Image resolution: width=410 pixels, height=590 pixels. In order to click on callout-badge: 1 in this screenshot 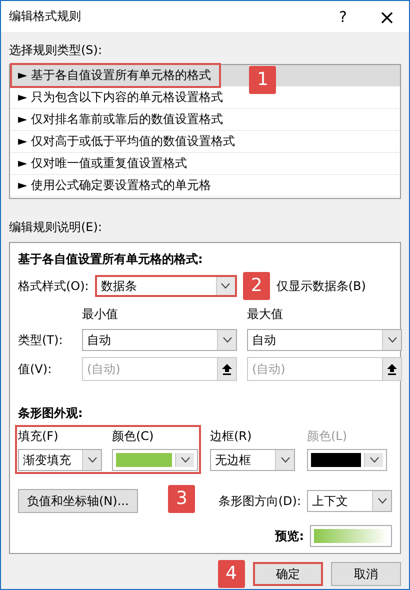, I will do `click(262, 80)`.